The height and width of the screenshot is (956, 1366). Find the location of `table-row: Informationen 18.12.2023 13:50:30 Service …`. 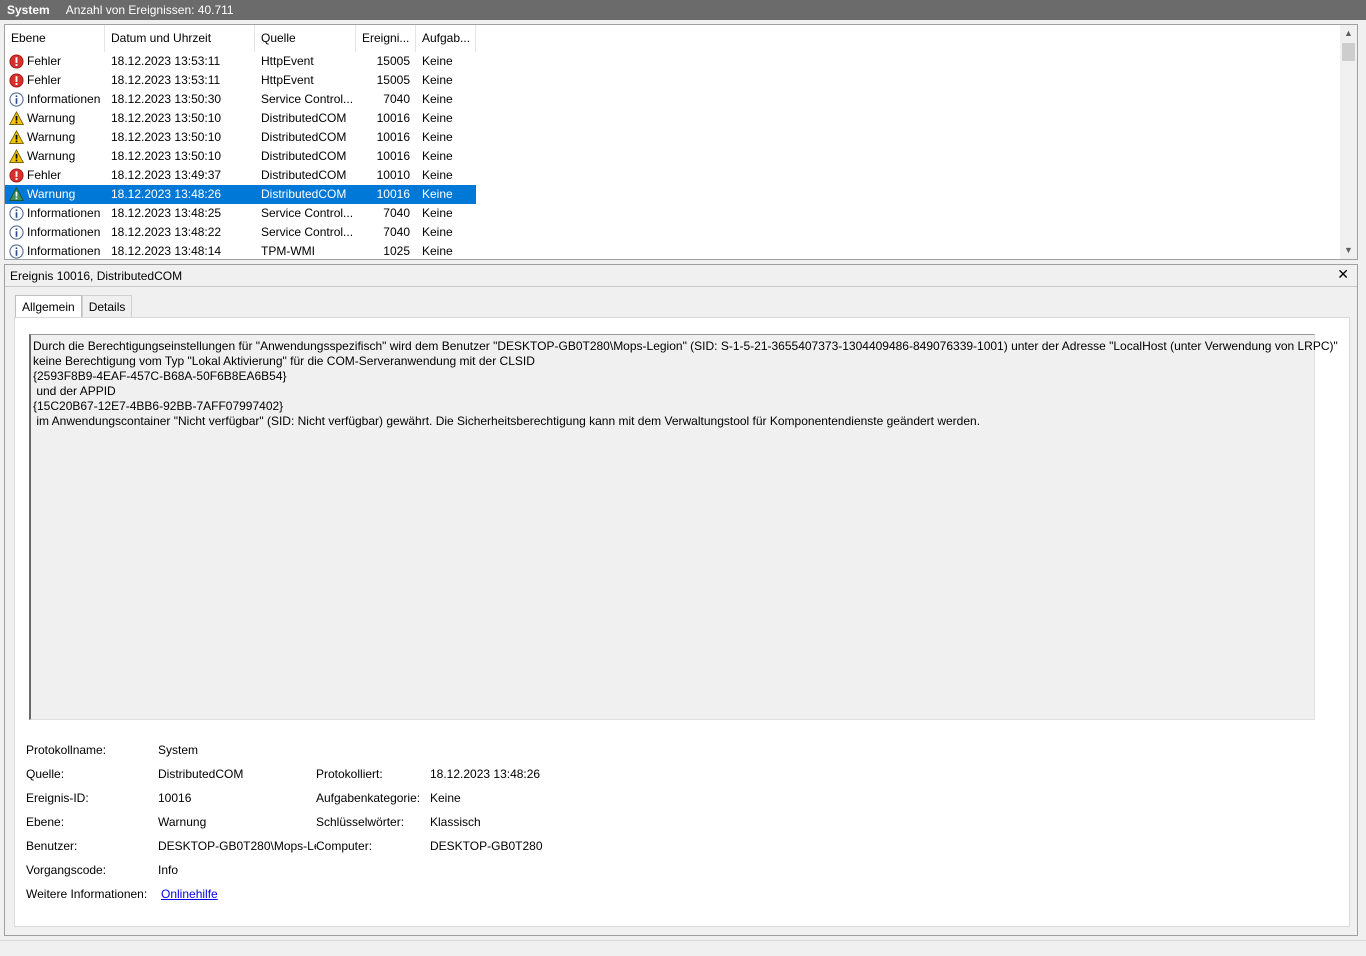

table-row: Informationen 18.12.2023 13:50:30 Service … is located at coordinates (240, 99).